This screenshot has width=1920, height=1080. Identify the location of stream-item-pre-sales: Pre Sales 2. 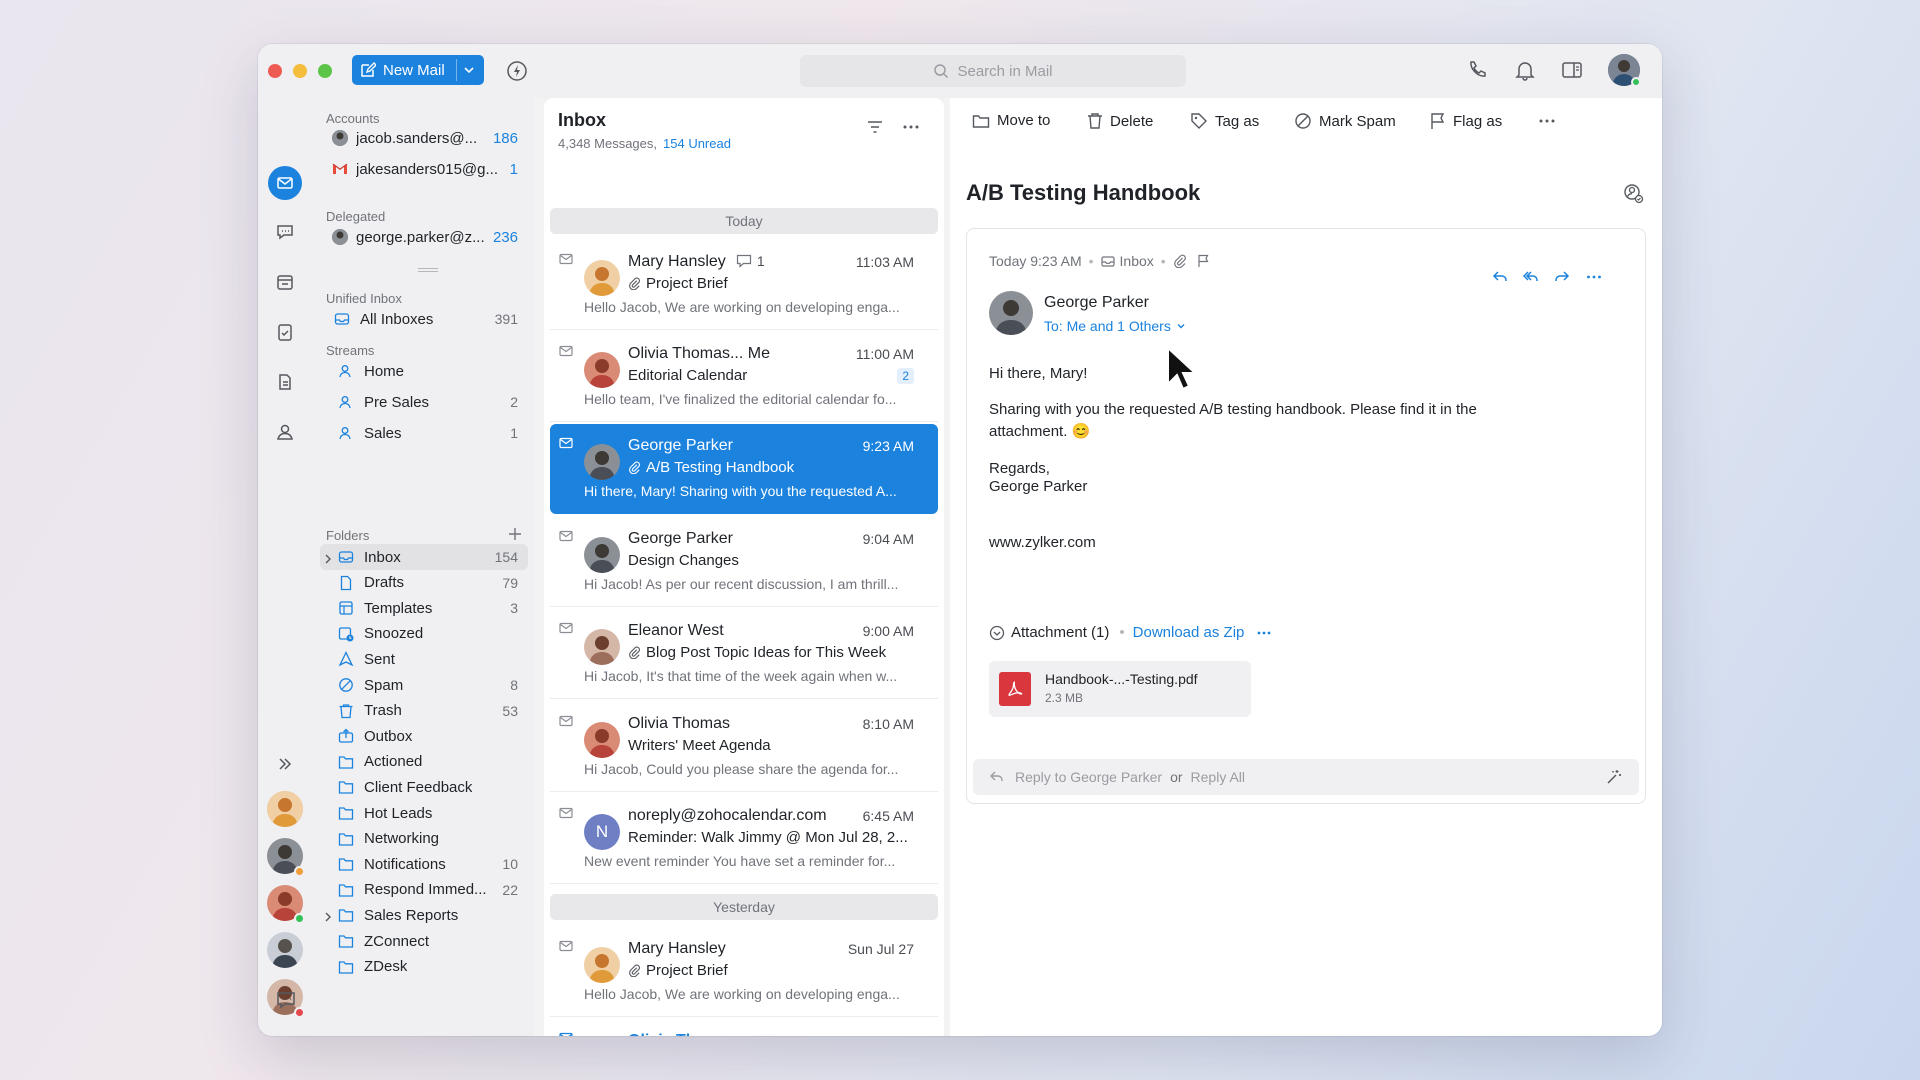
(424, 402).